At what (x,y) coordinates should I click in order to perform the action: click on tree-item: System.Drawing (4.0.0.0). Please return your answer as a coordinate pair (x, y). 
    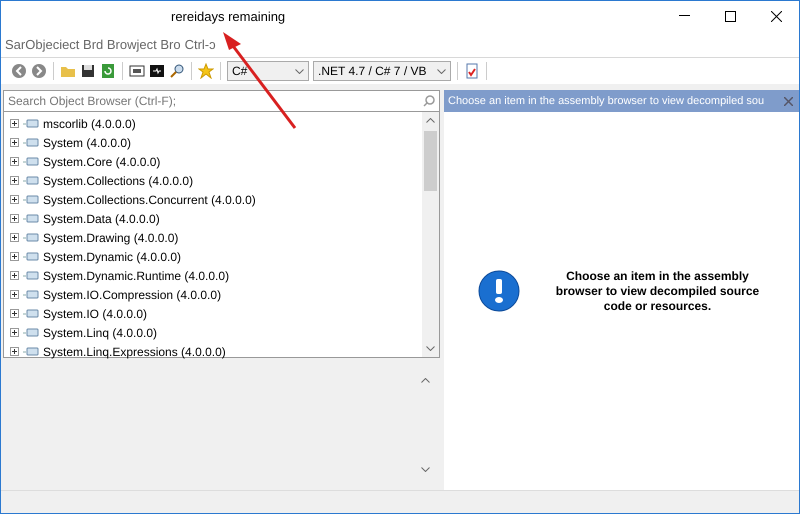
    Looking at the image, I should click on (110, 237).